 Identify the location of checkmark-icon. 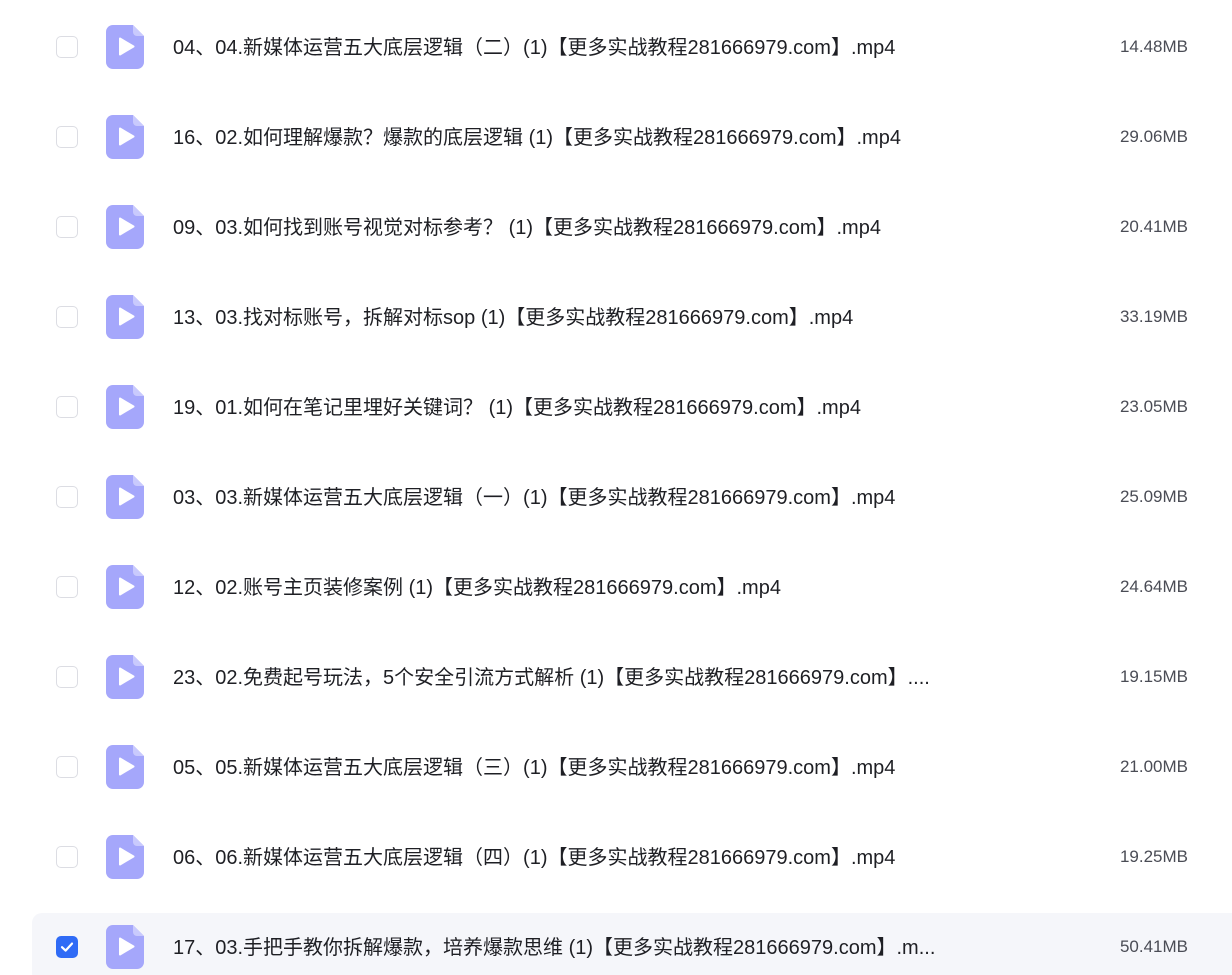
(67, 947).